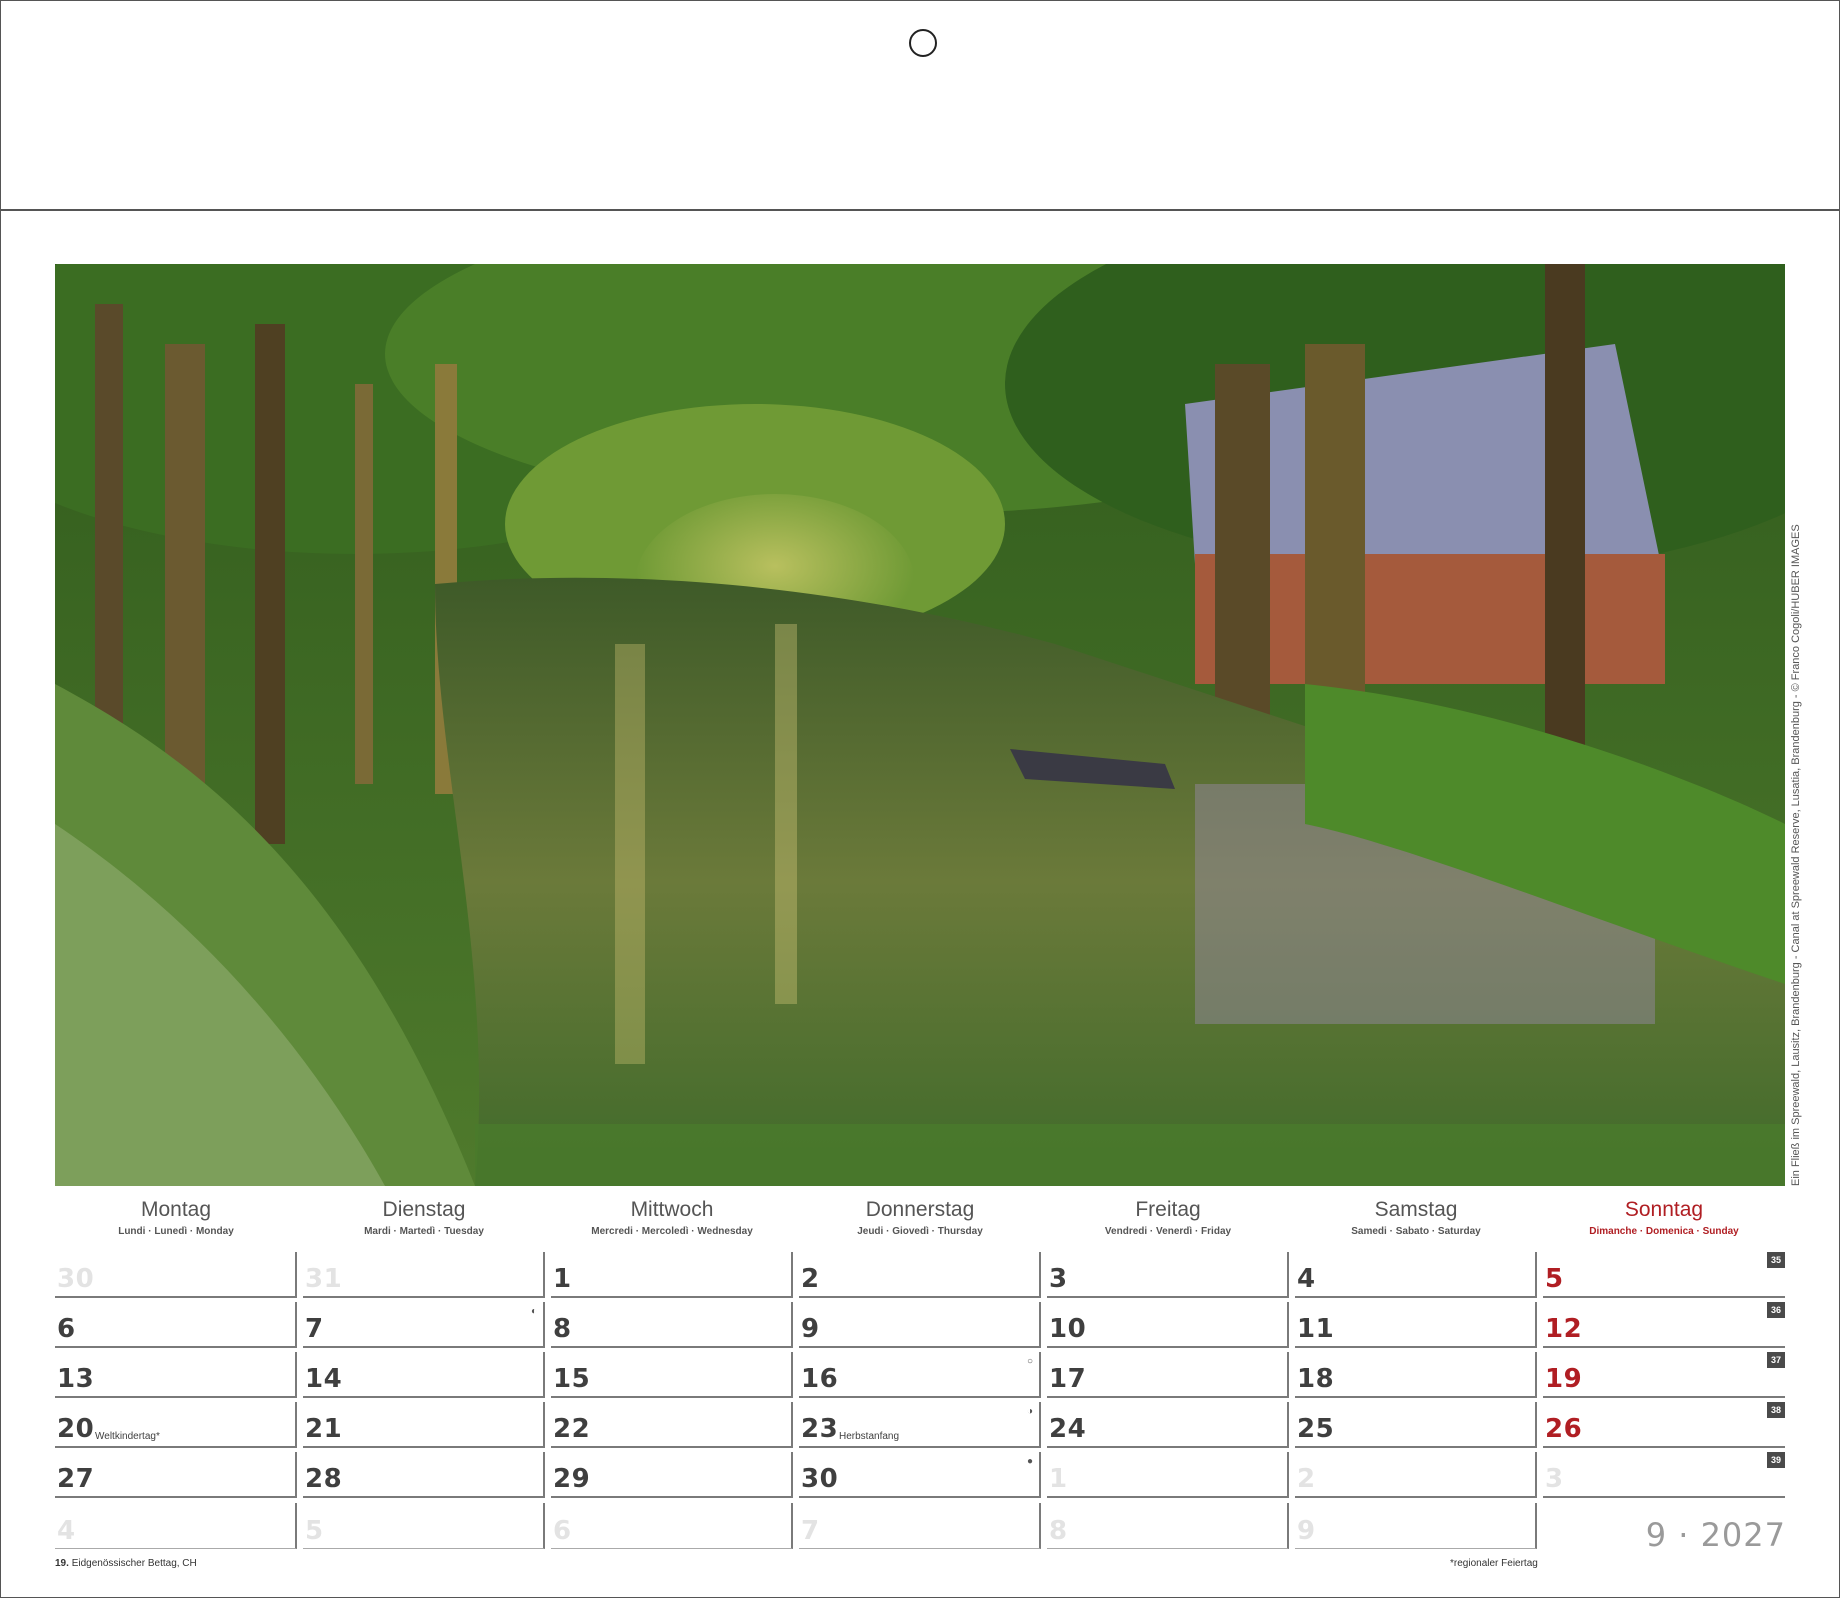 This screenshot has height=1598, width=1840. I want to click on day-cell: 3 39, so click(1664, 1475).